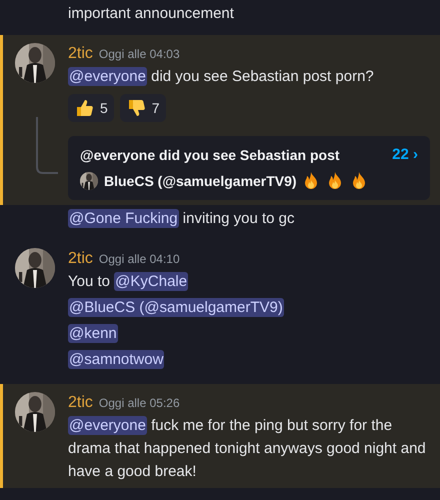  Describe the element at coordinates (176, 307) in the screenshot. I see `mention-link: @BlueCS (@samuelgamerTV9)` at that location.